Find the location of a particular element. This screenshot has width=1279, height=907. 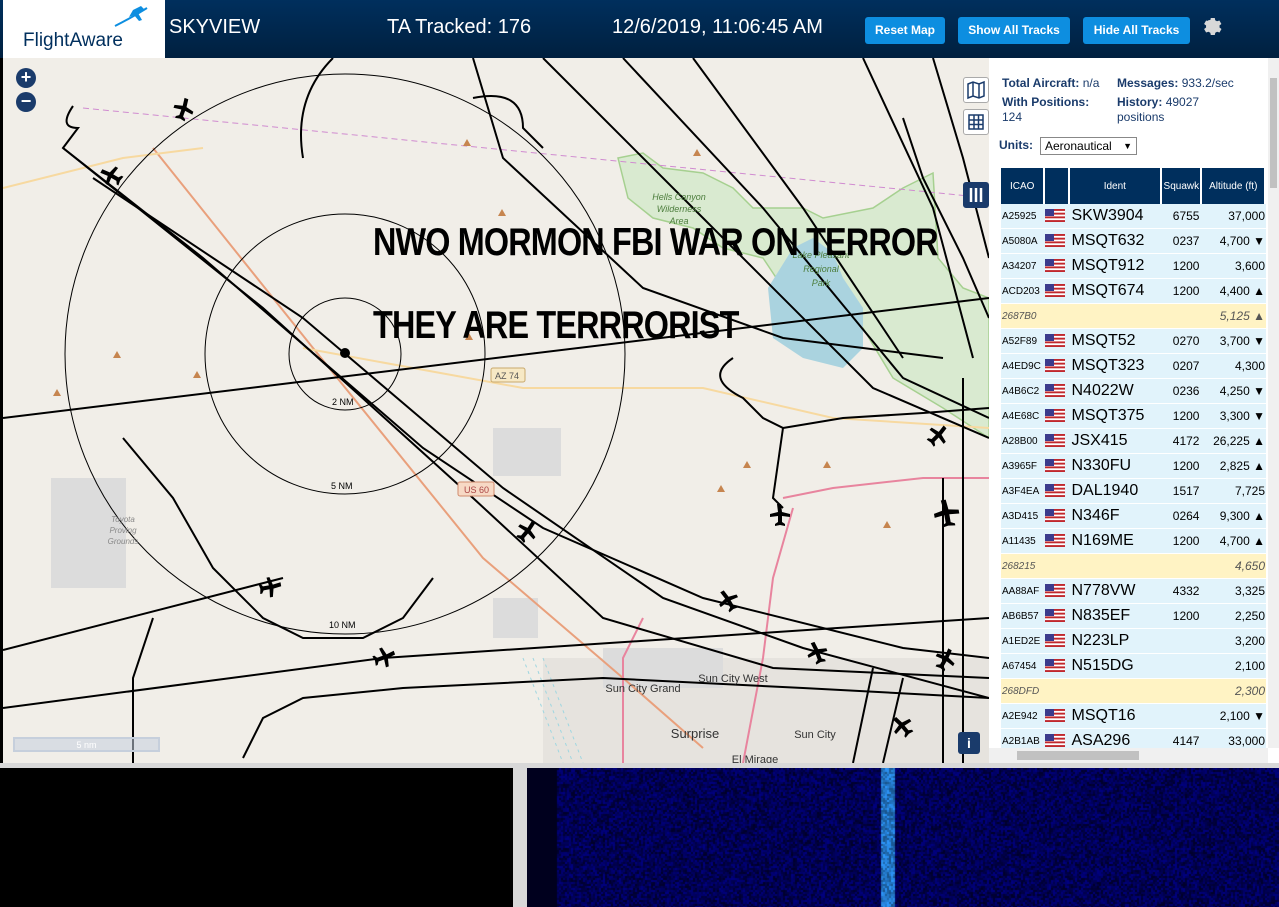

cell-ident: N515DG is located at coordinates (1116, 666).